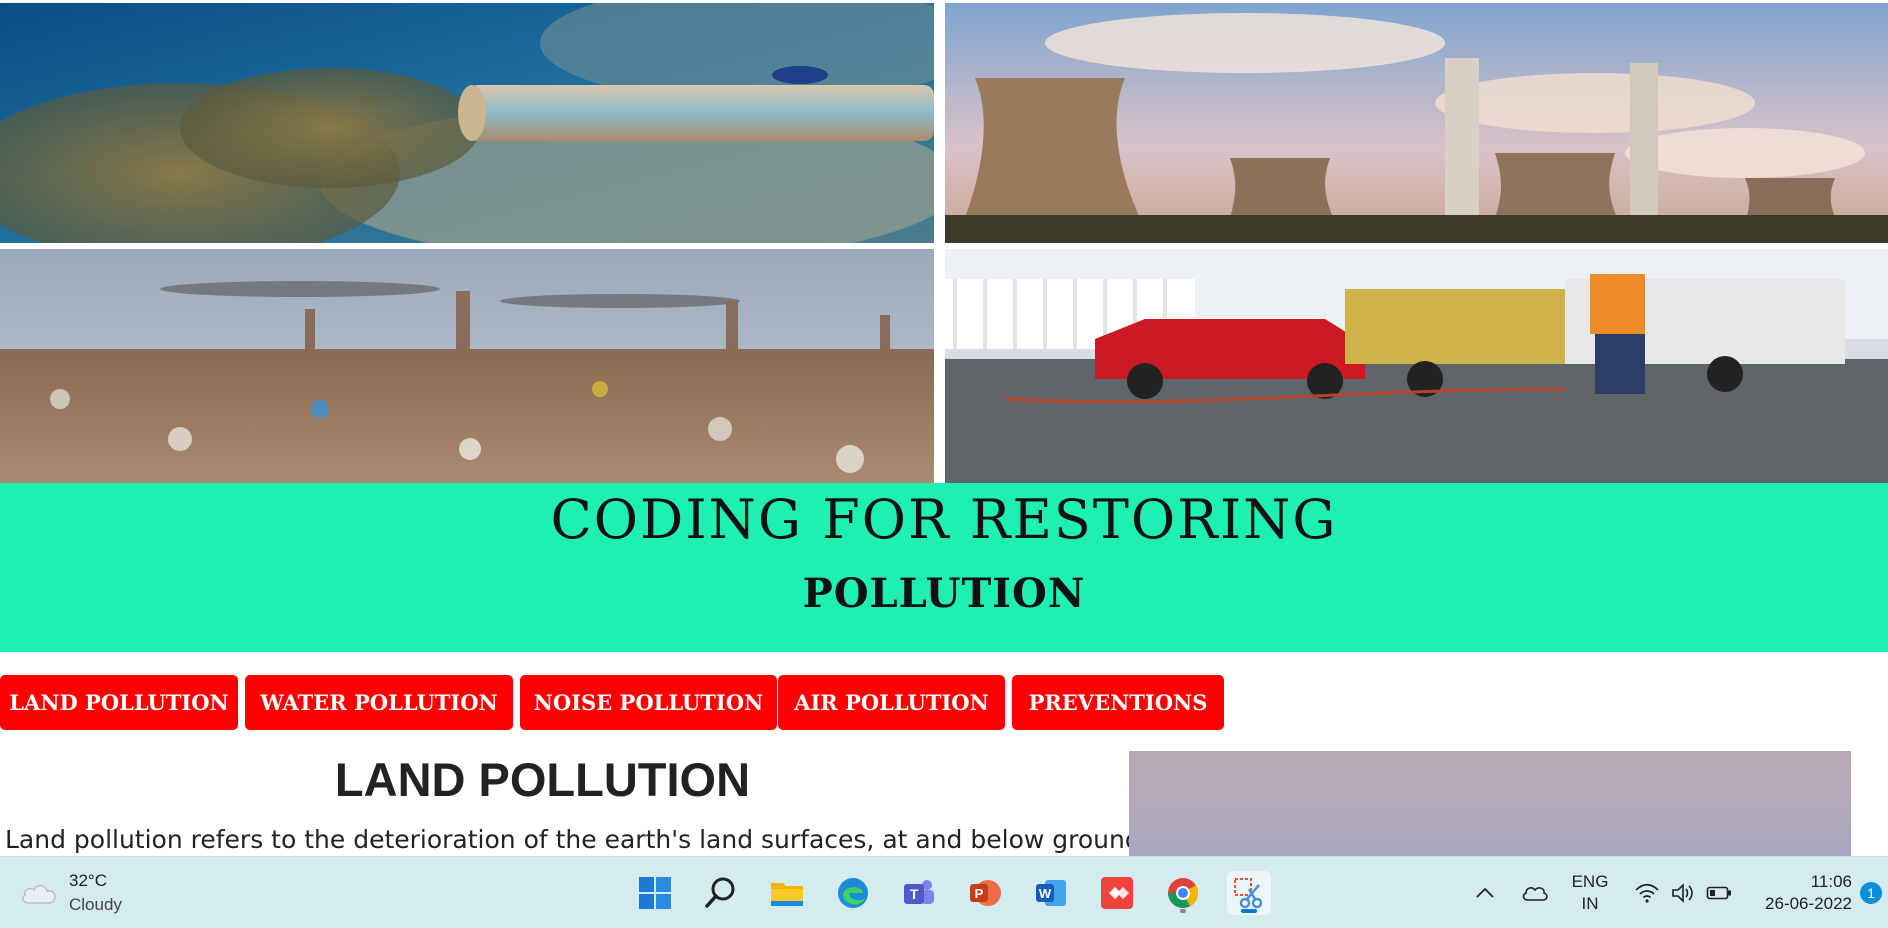 The height and width of the screenshot is (928, 1888). What do you see at coordinates (1118, 702) in the screenshot?
I see `preventions-button: PREVENTIONS` at bounding box center [1118, 702].